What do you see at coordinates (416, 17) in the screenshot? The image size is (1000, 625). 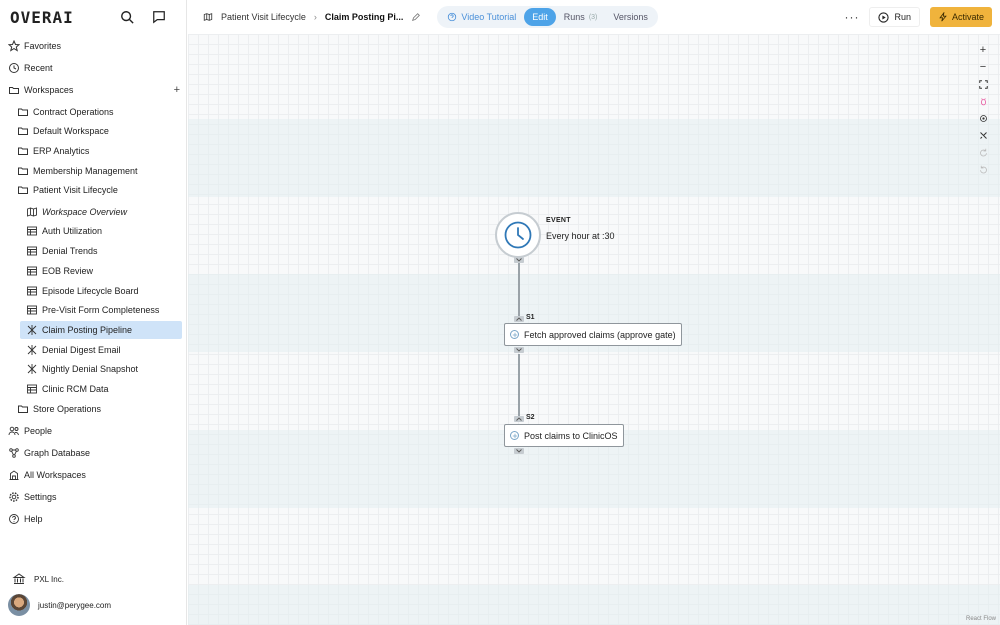 I see `pencil-icon` at bounding box center [416, 17].